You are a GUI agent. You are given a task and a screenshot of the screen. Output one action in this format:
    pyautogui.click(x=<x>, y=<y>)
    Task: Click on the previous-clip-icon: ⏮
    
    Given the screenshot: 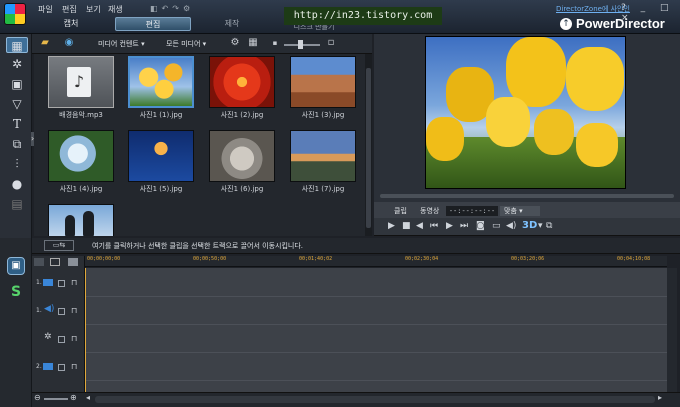 What is the action you would take?
    pyautogui.click(x=434, y=226)
    